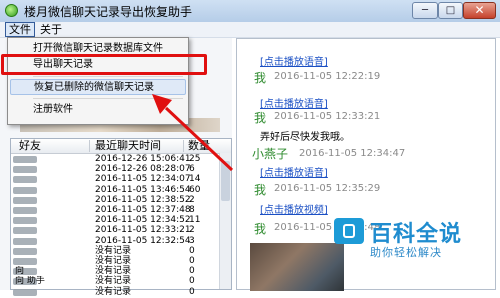 The image size is (500, 298). I want to click on minimize-icon: ─, so click(425, 10).